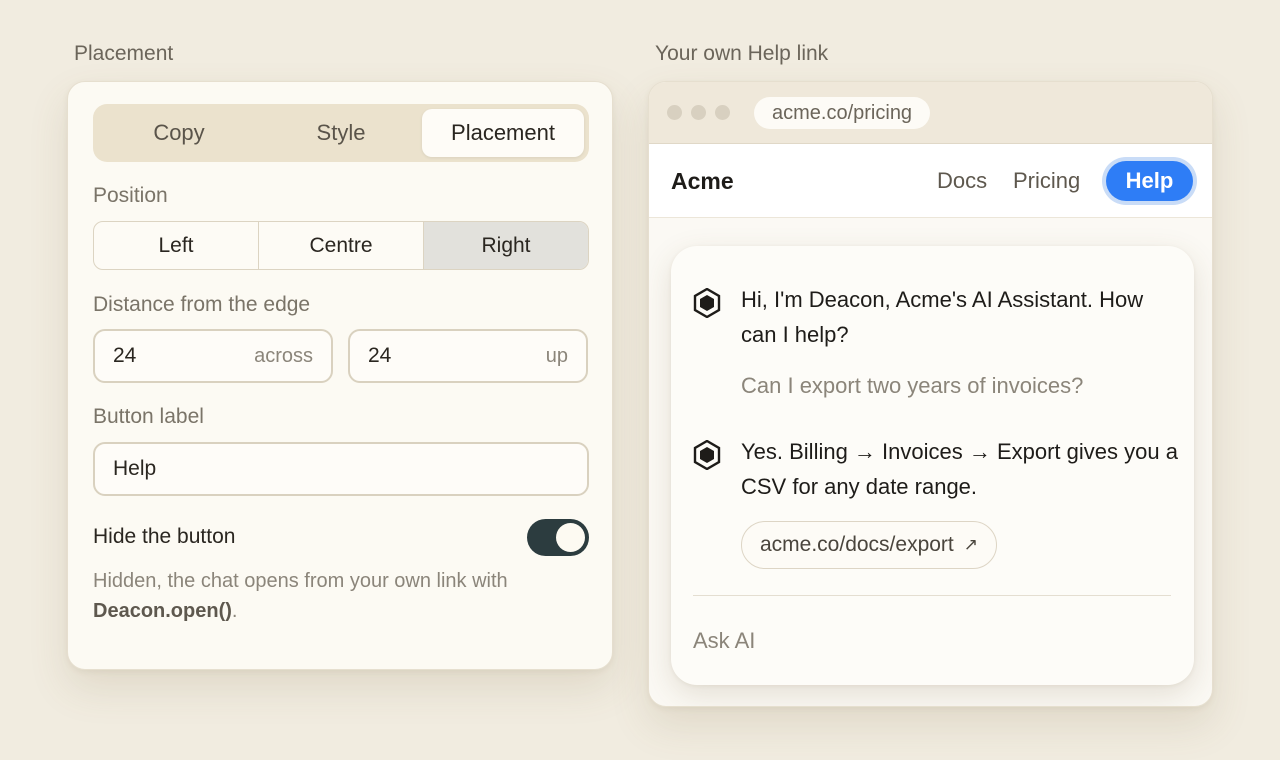 This screenshot has width=1280, height=760. Describe the element at coordinates (912, 385) in the screenshot. I see `user-message: Can I export two years of invoices?` at that location.